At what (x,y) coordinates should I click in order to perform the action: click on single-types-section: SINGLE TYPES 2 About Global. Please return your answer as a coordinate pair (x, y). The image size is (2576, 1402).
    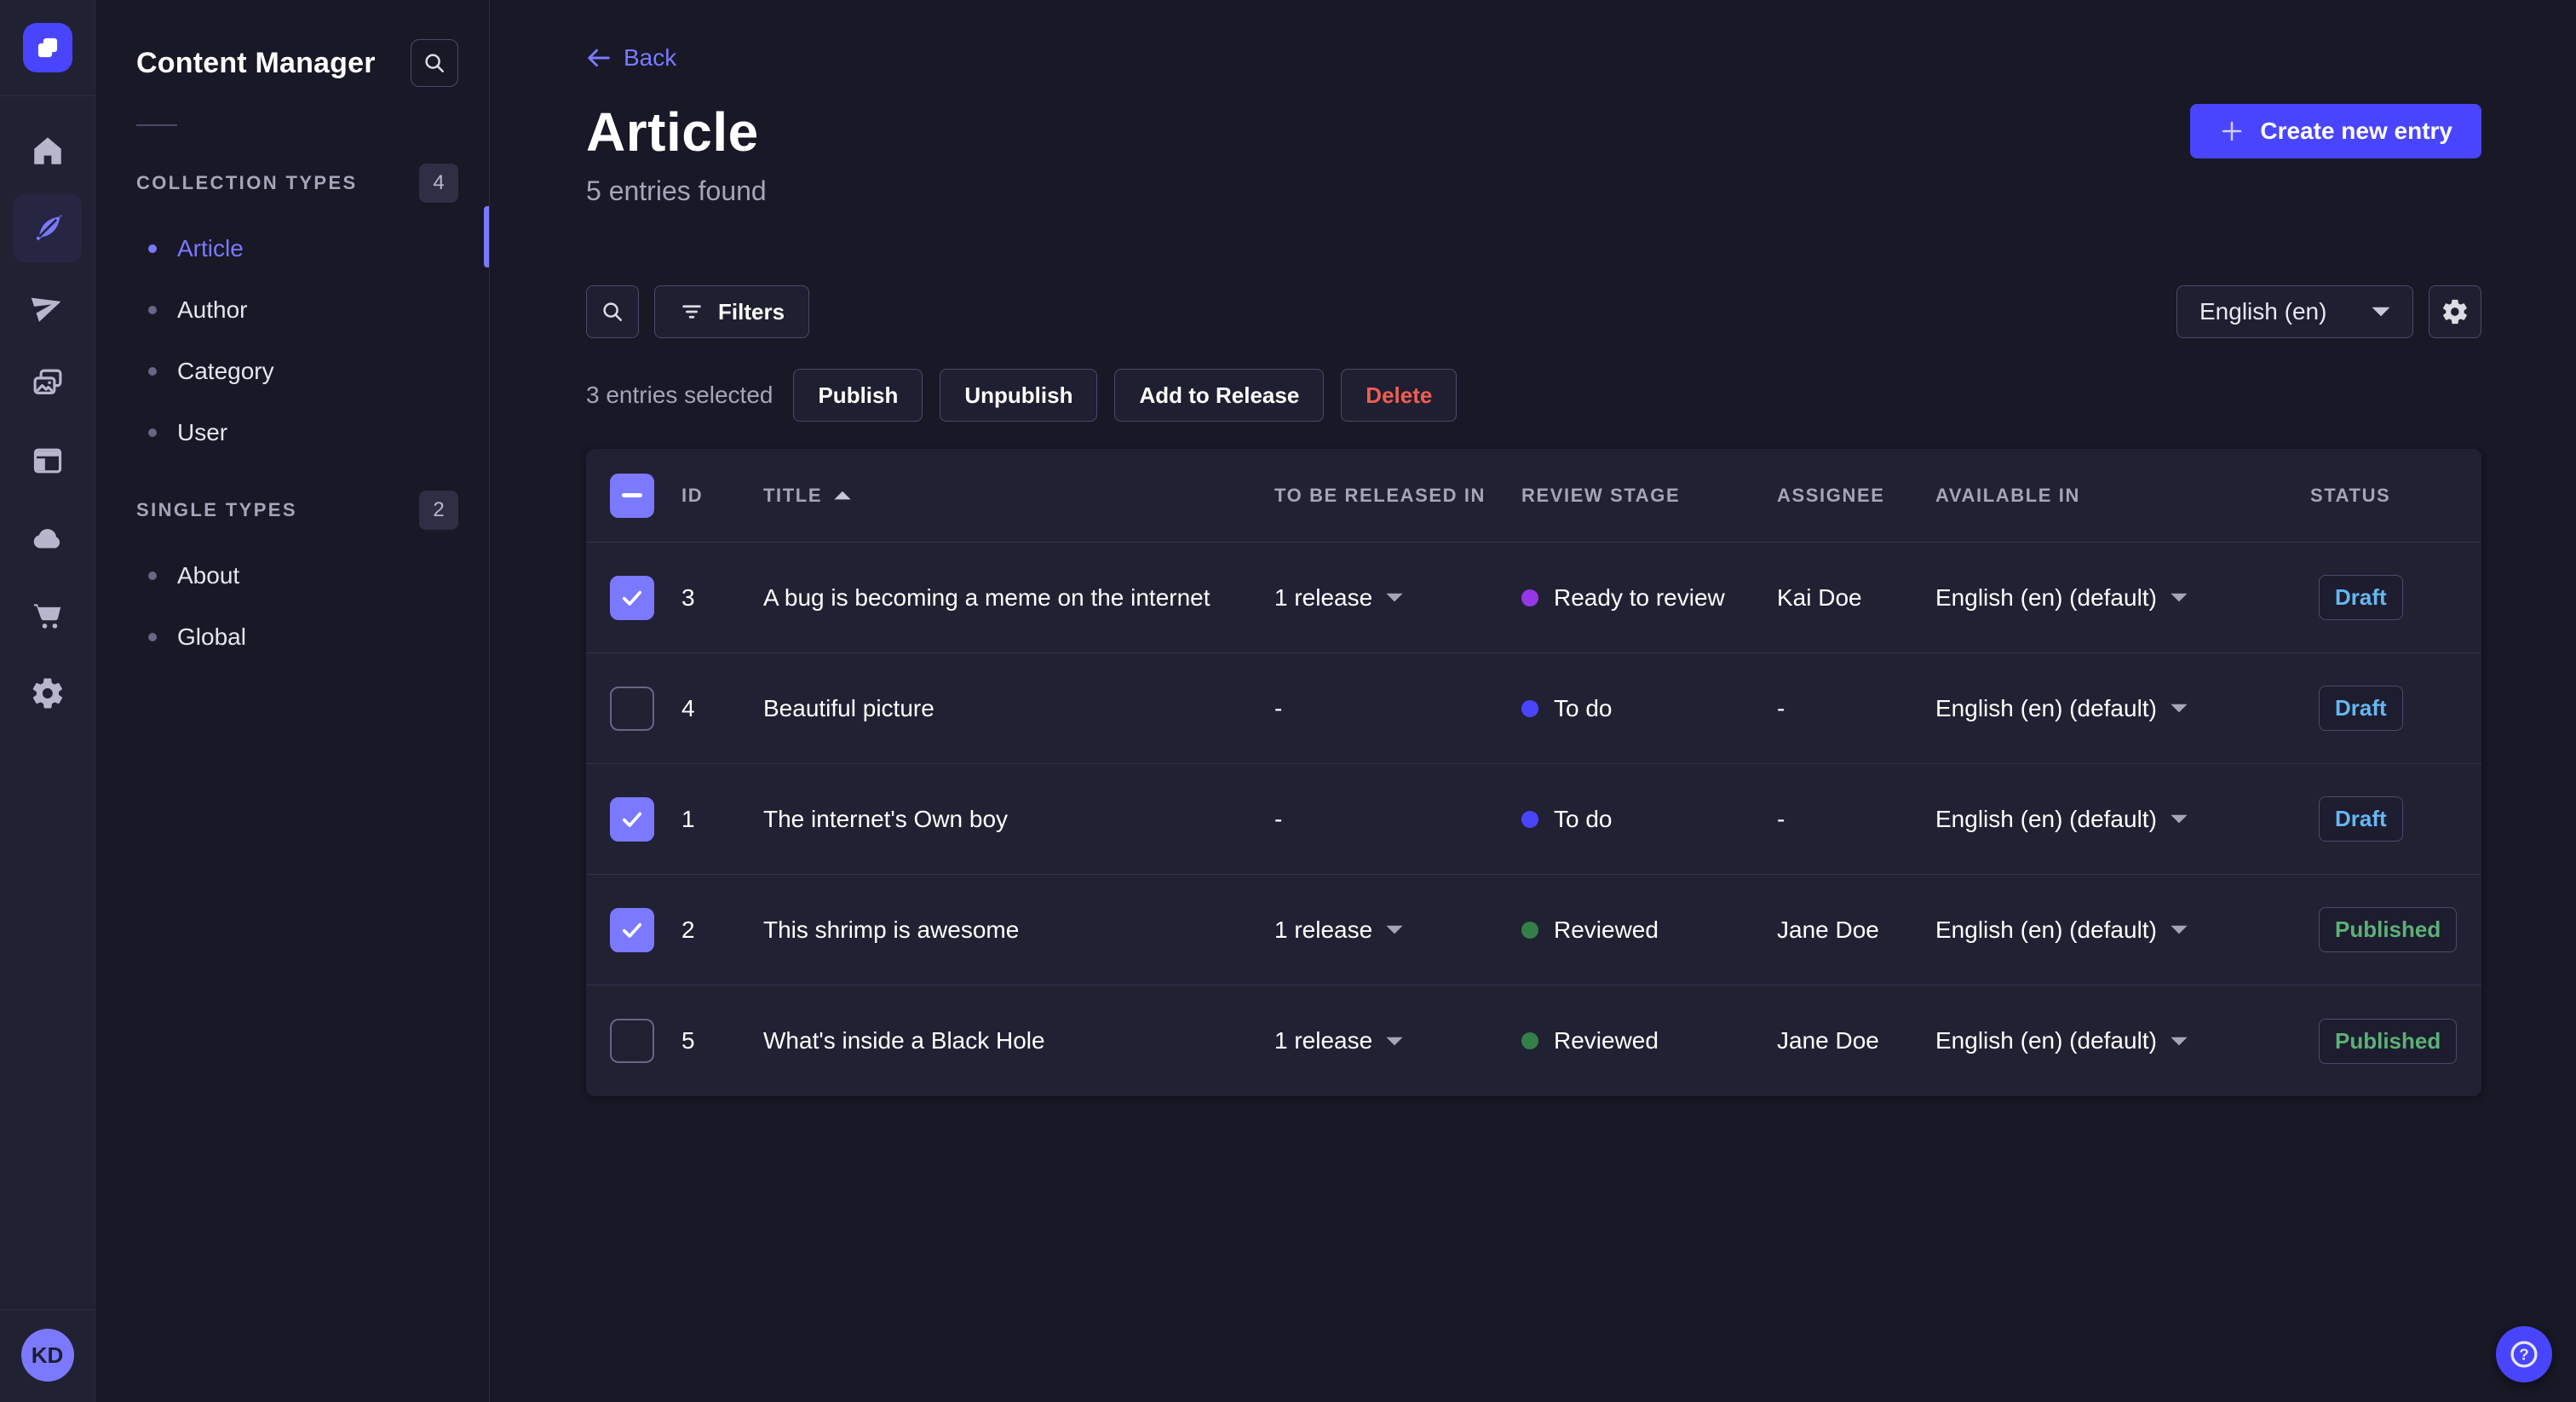
    Looking at the image, I should click on (292, 579).